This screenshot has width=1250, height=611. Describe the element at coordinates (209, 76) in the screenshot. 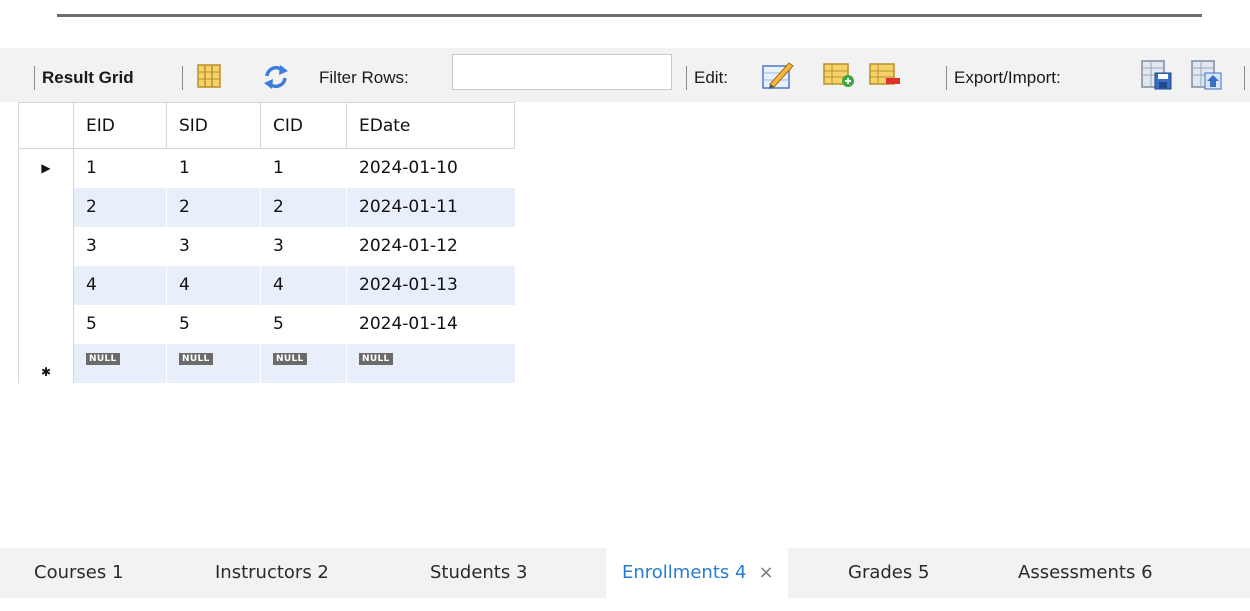

I see `grid-layout-icon` at that location.